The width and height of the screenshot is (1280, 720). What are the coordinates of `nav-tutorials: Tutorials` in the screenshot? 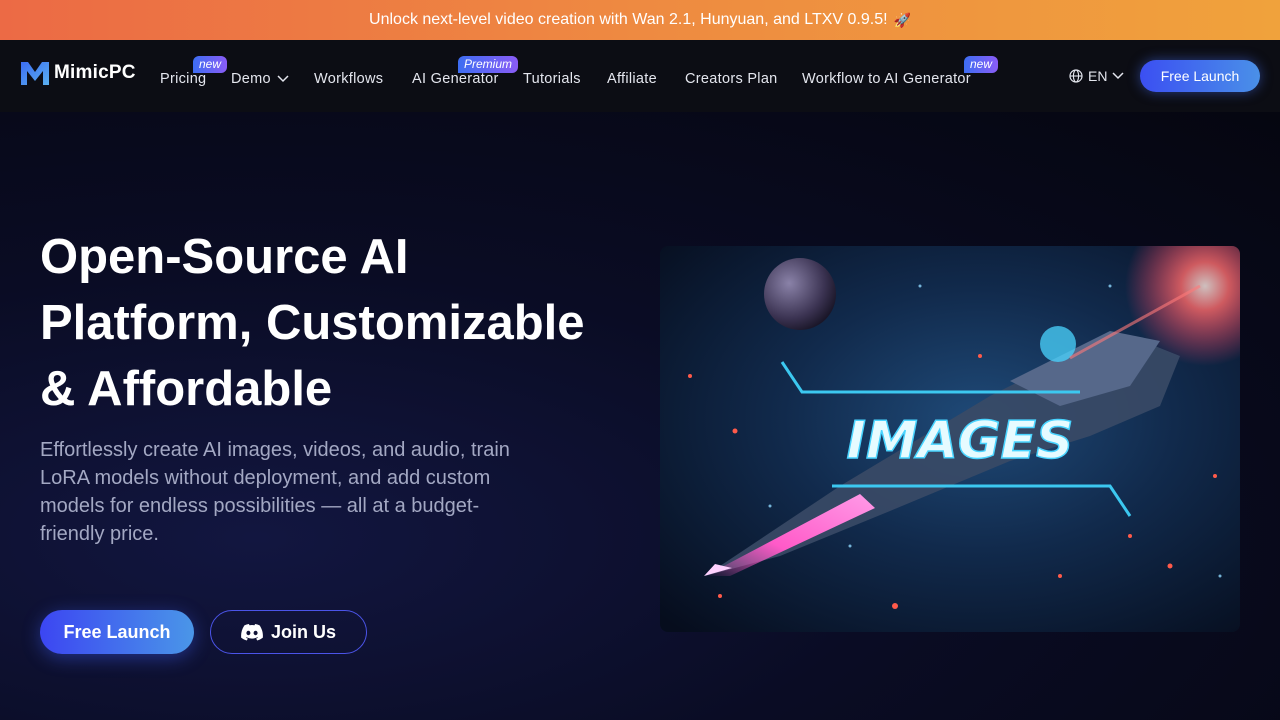 It's located at (552, 79).